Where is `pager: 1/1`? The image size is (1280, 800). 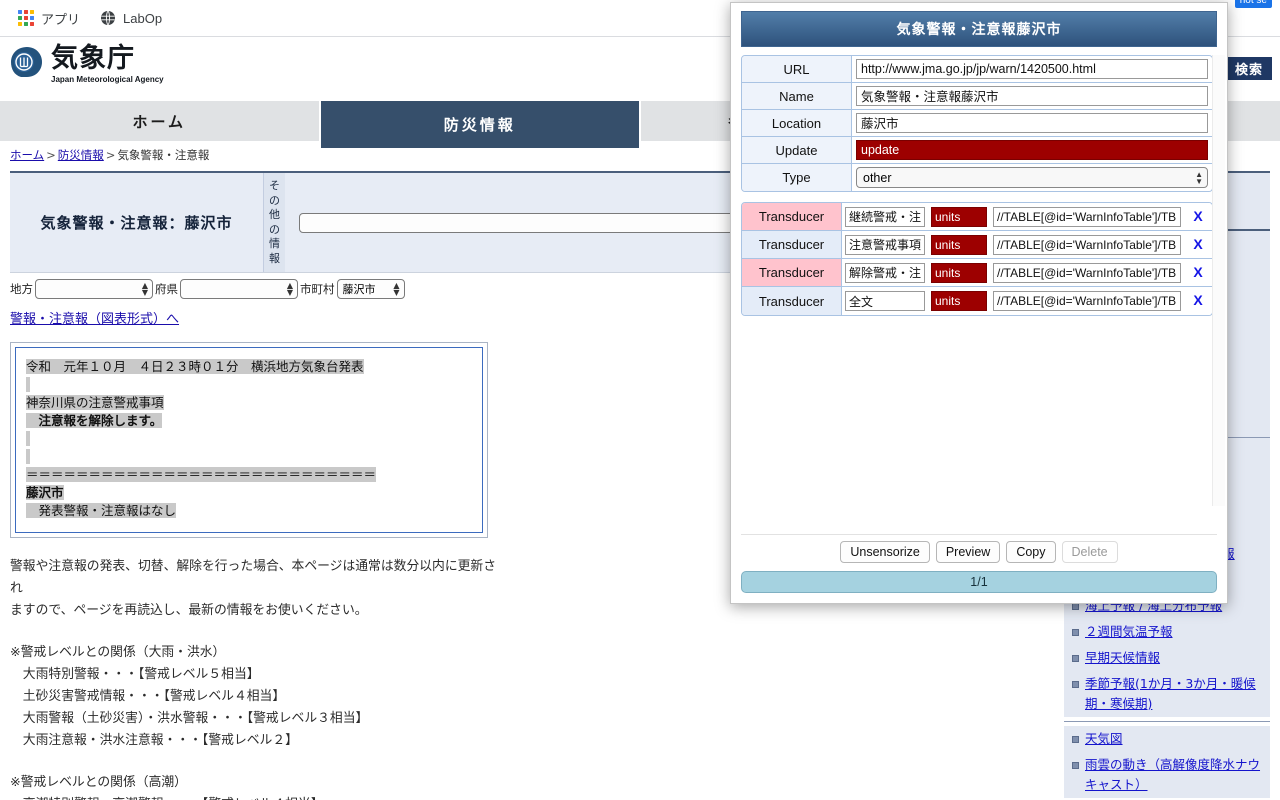
pager: 1/1 is located at coordinates (979, 582).